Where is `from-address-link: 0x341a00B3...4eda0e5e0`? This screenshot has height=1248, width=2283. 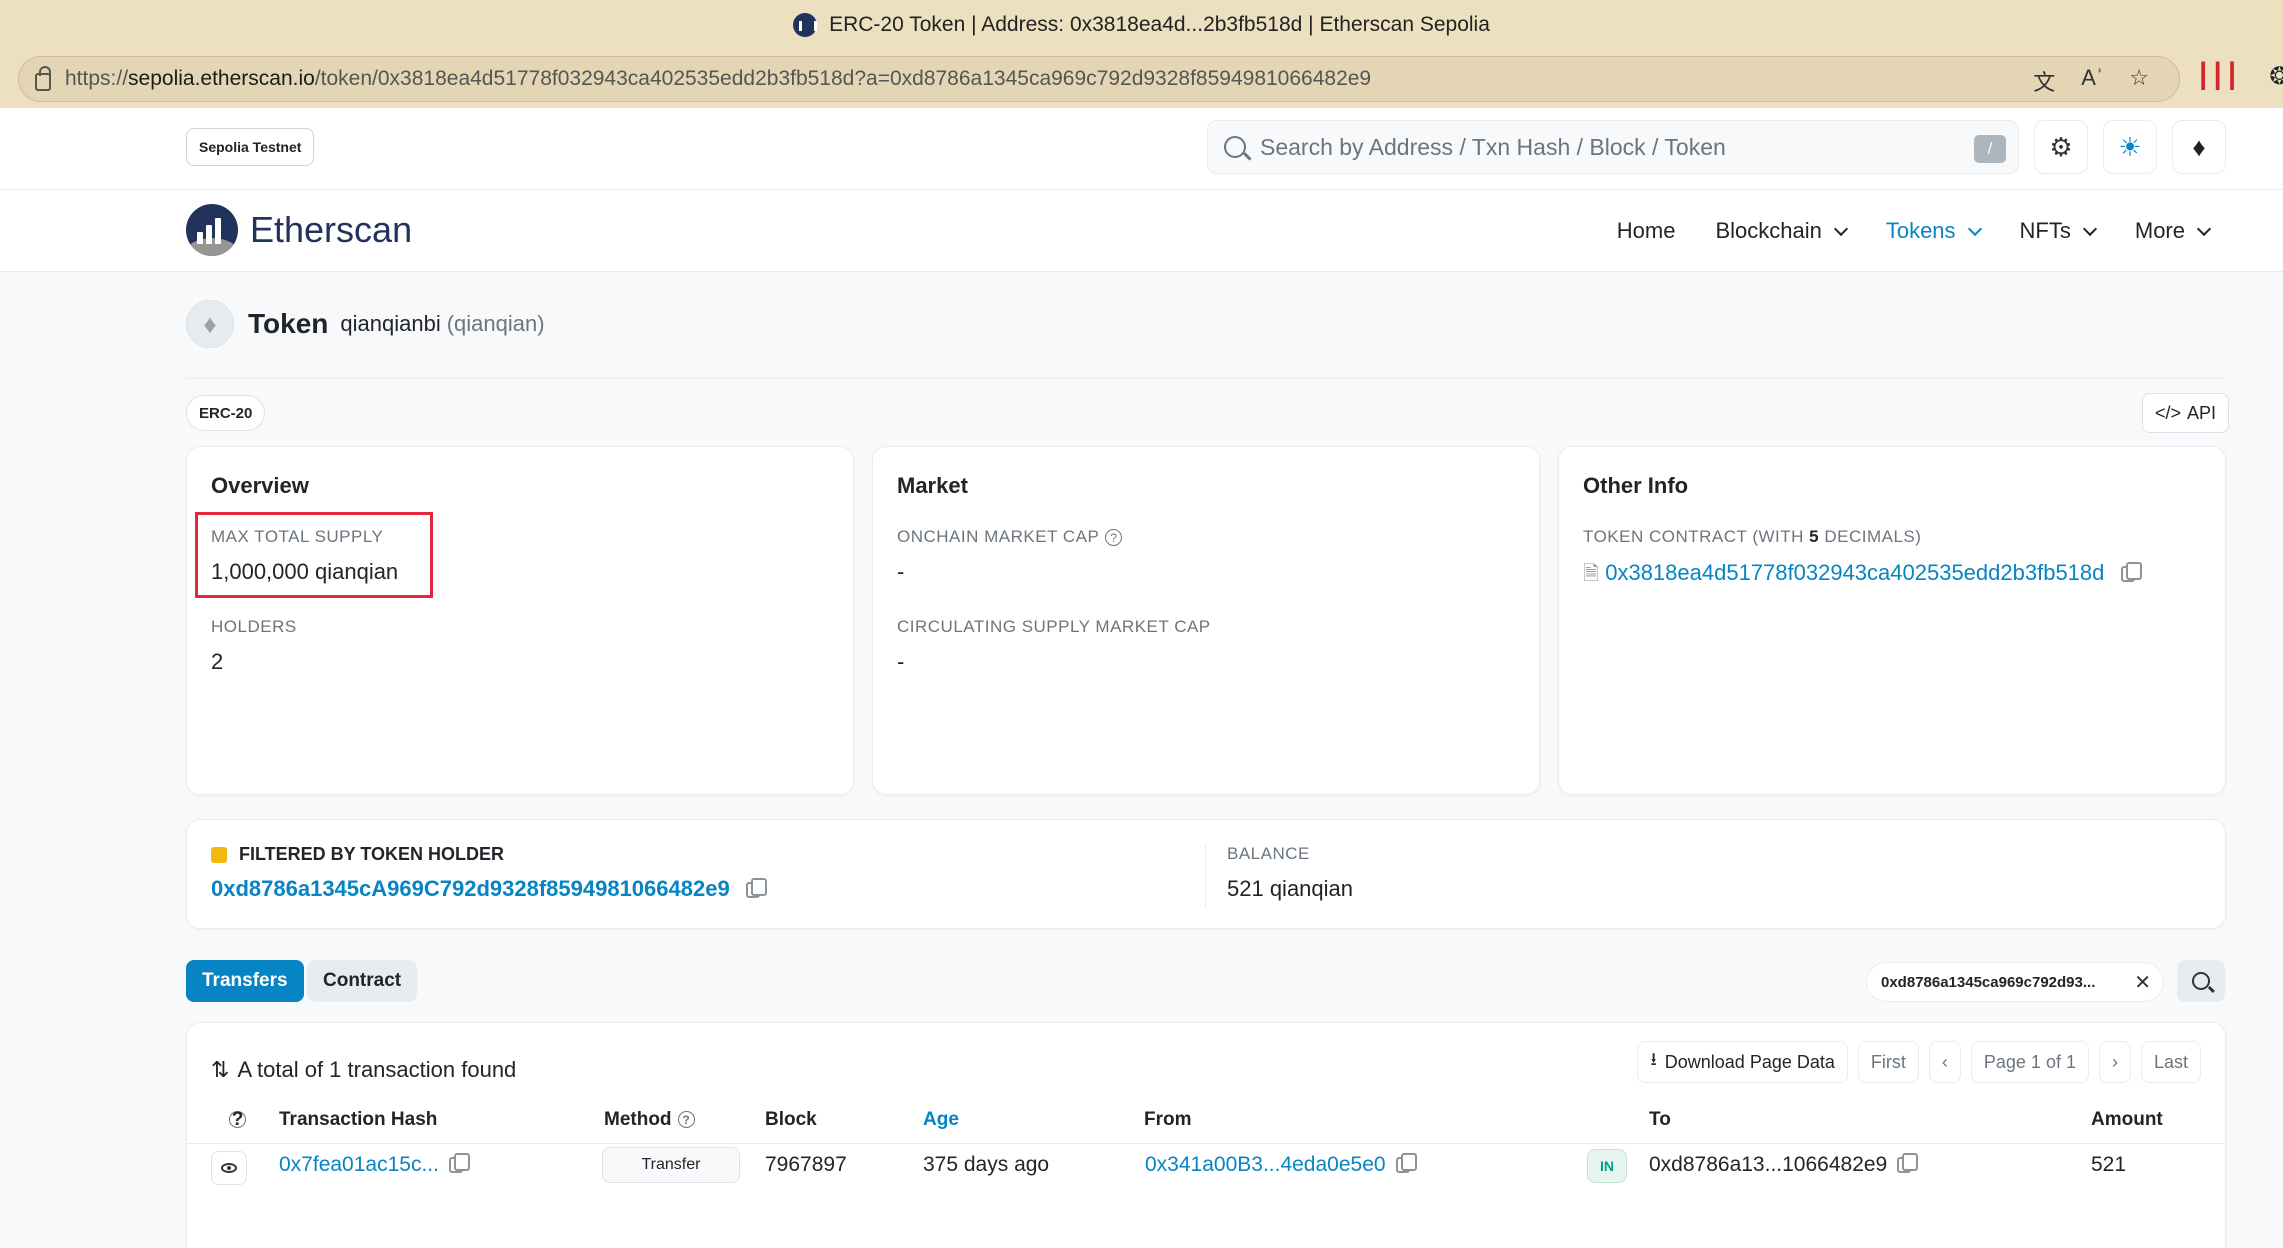 from-address-link: 0x341a00B3...4eda0e5e0 is located at coordinates (1265, 1164).